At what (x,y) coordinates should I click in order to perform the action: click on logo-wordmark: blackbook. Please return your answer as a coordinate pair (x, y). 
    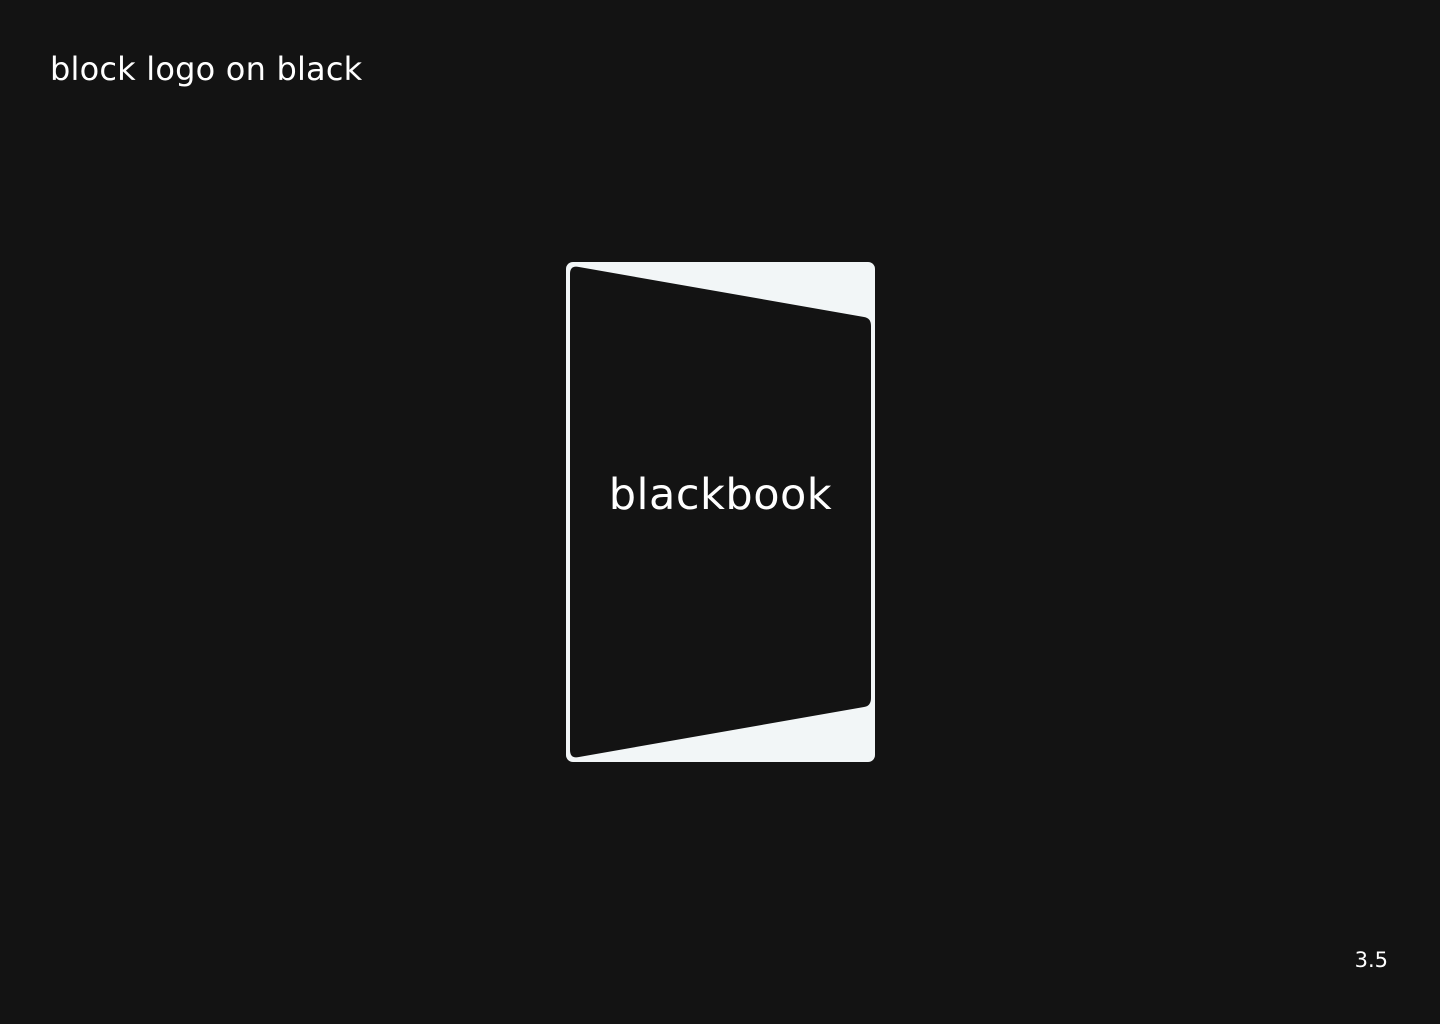
    Looking at the image, I should click on (720, 495).